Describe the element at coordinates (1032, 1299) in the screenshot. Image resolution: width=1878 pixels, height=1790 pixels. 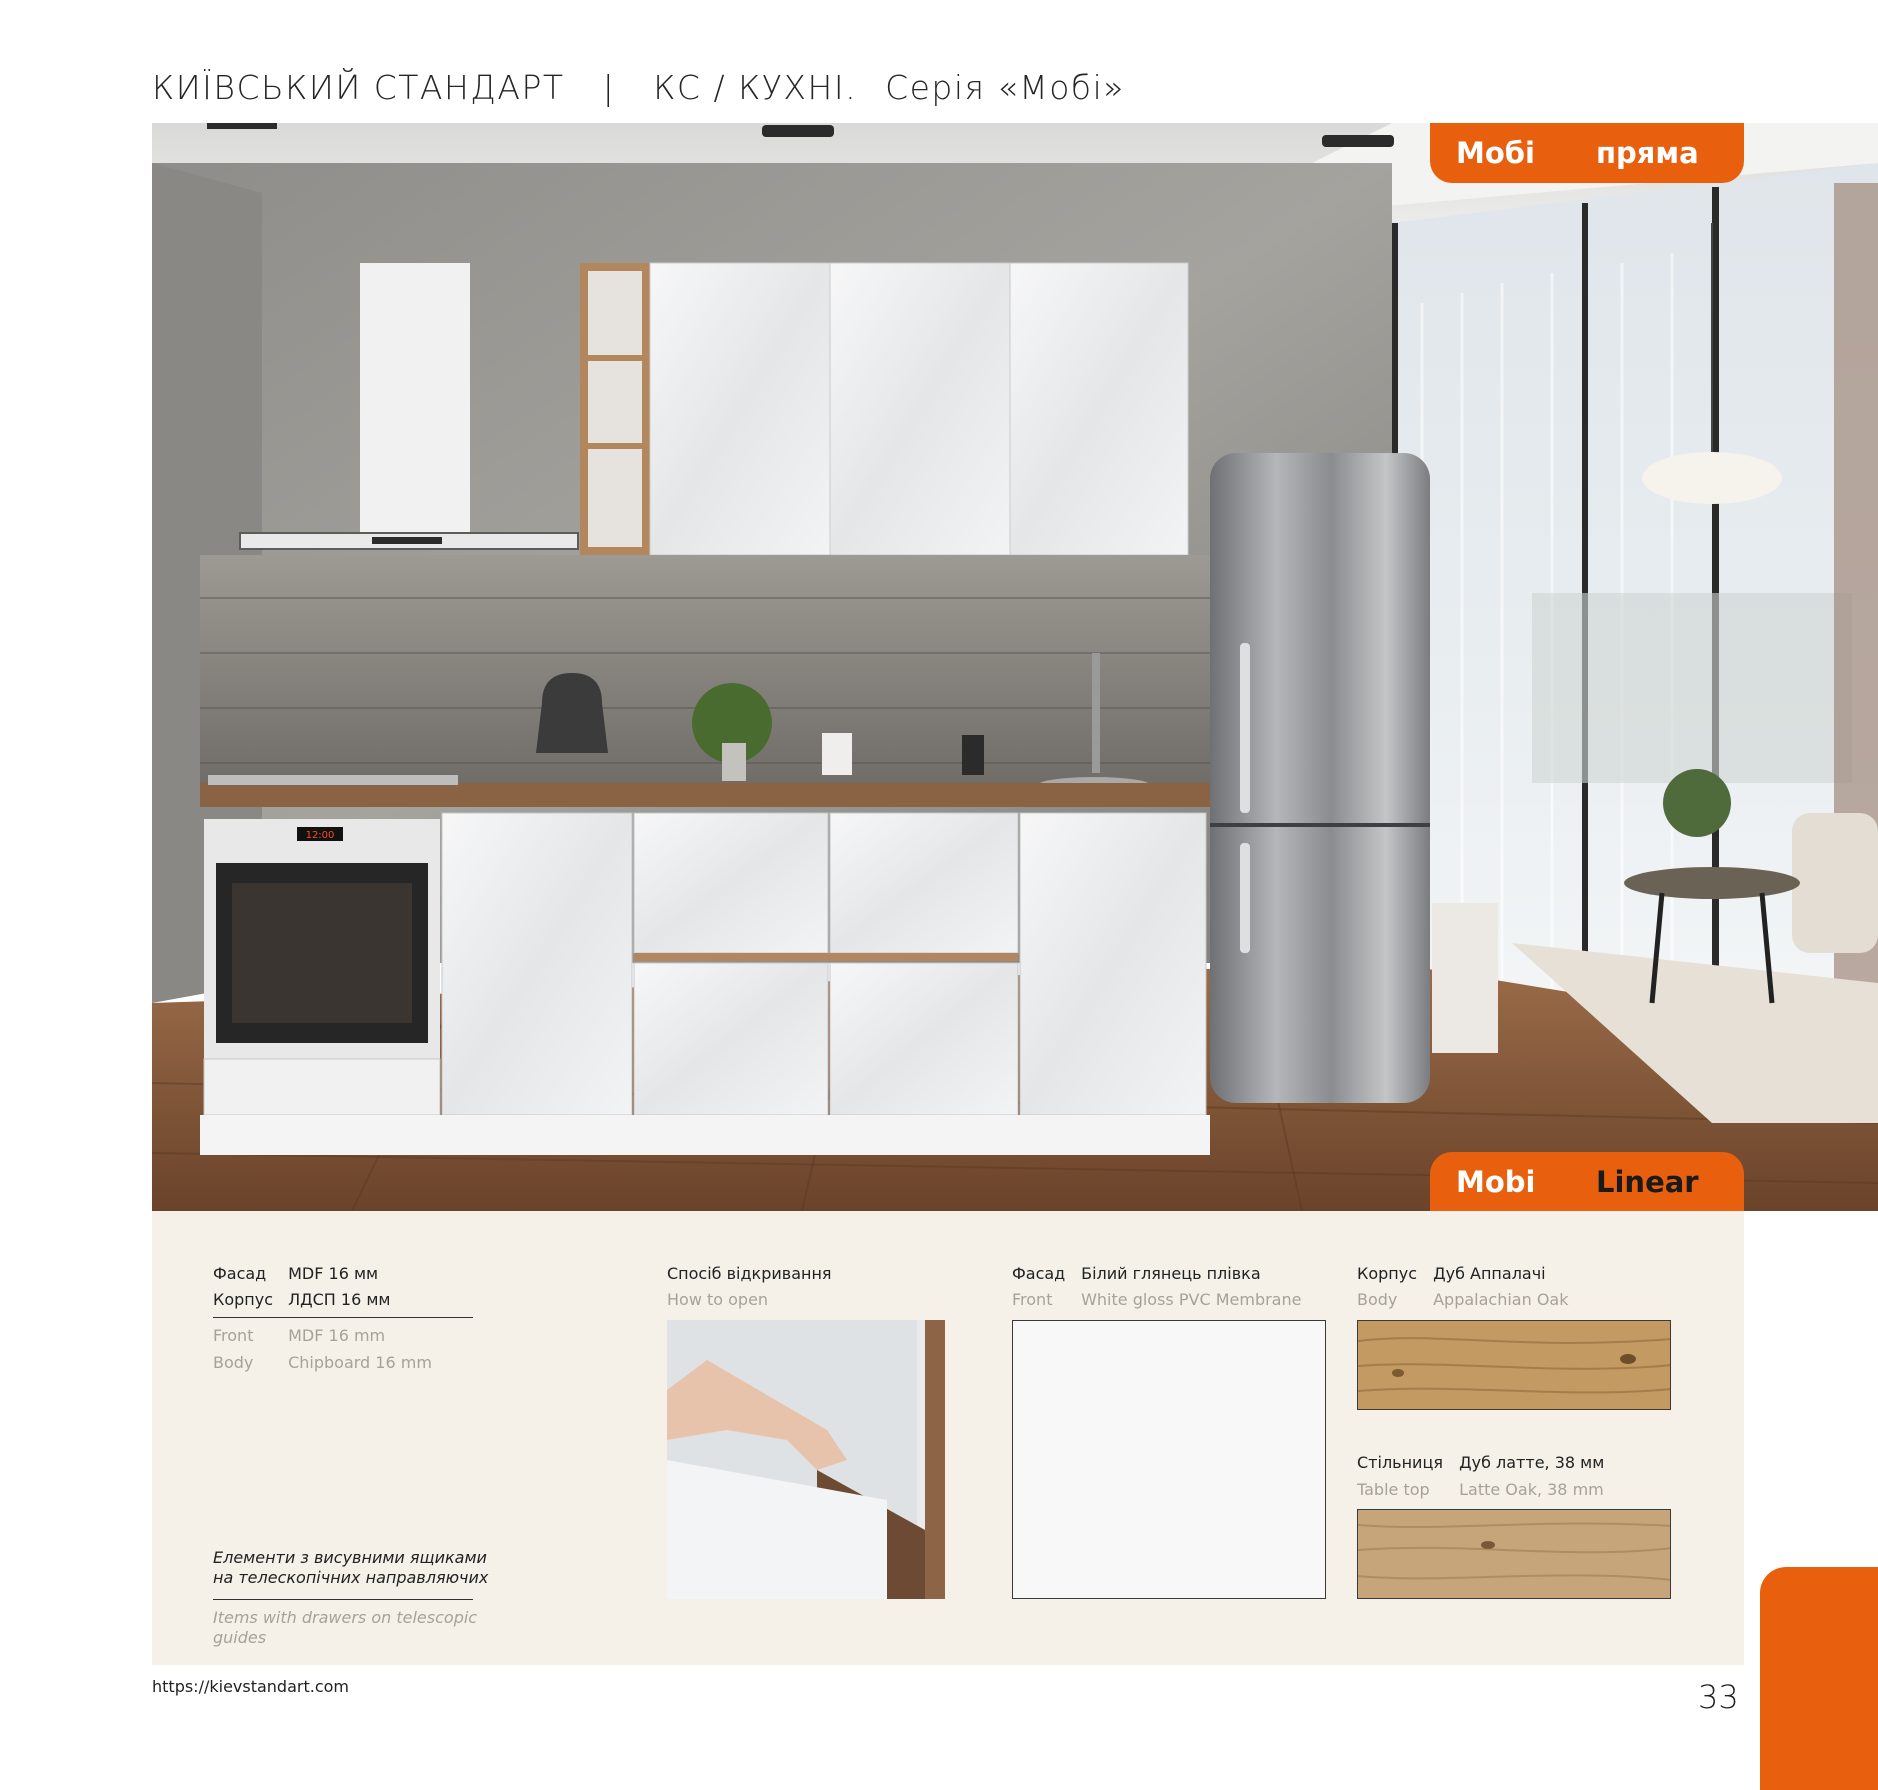
I see `facade-label-en: Front` at that location.